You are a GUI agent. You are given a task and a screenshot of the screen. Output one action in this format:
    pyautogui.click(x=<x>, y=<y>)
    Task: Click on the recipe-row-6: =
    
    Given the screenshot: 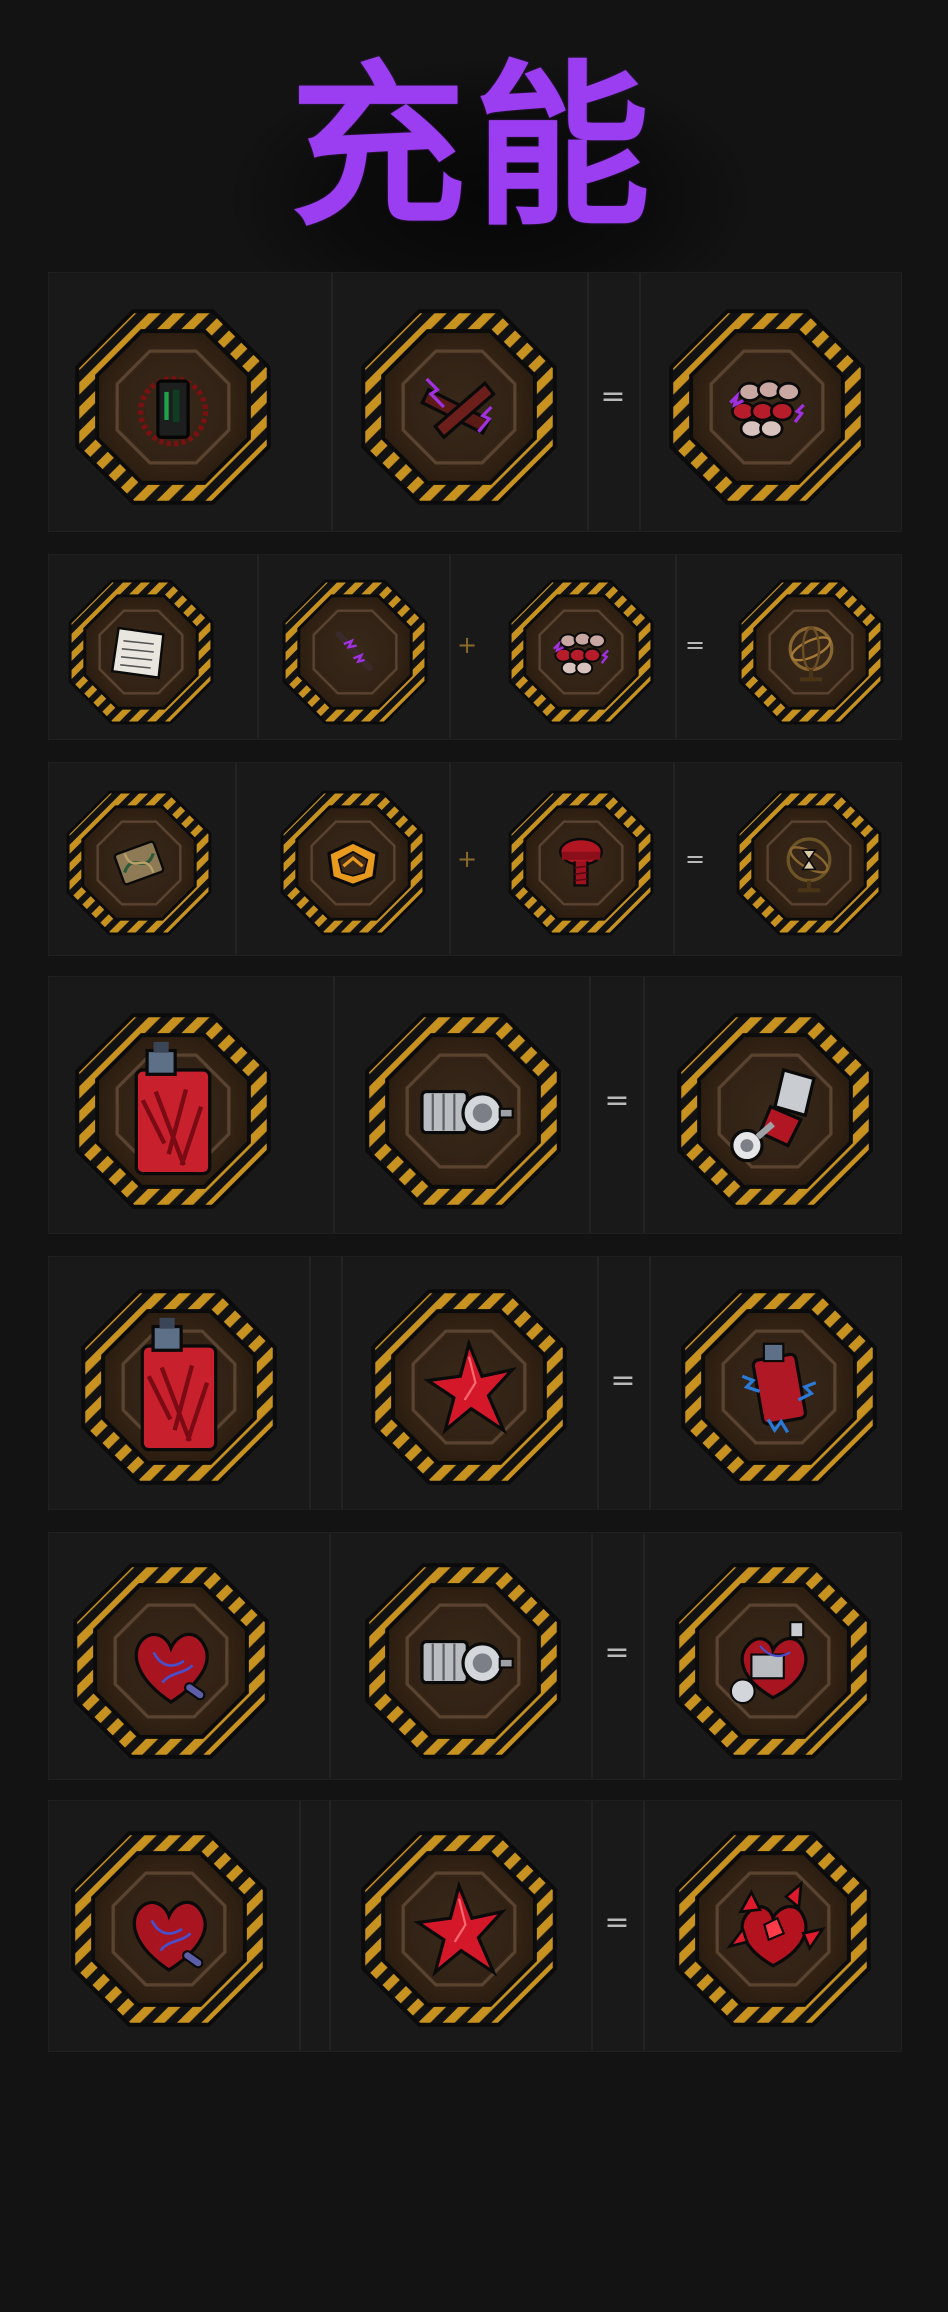 What is the action you would take?
    pyautogui.click(x=475, y=1656)
    